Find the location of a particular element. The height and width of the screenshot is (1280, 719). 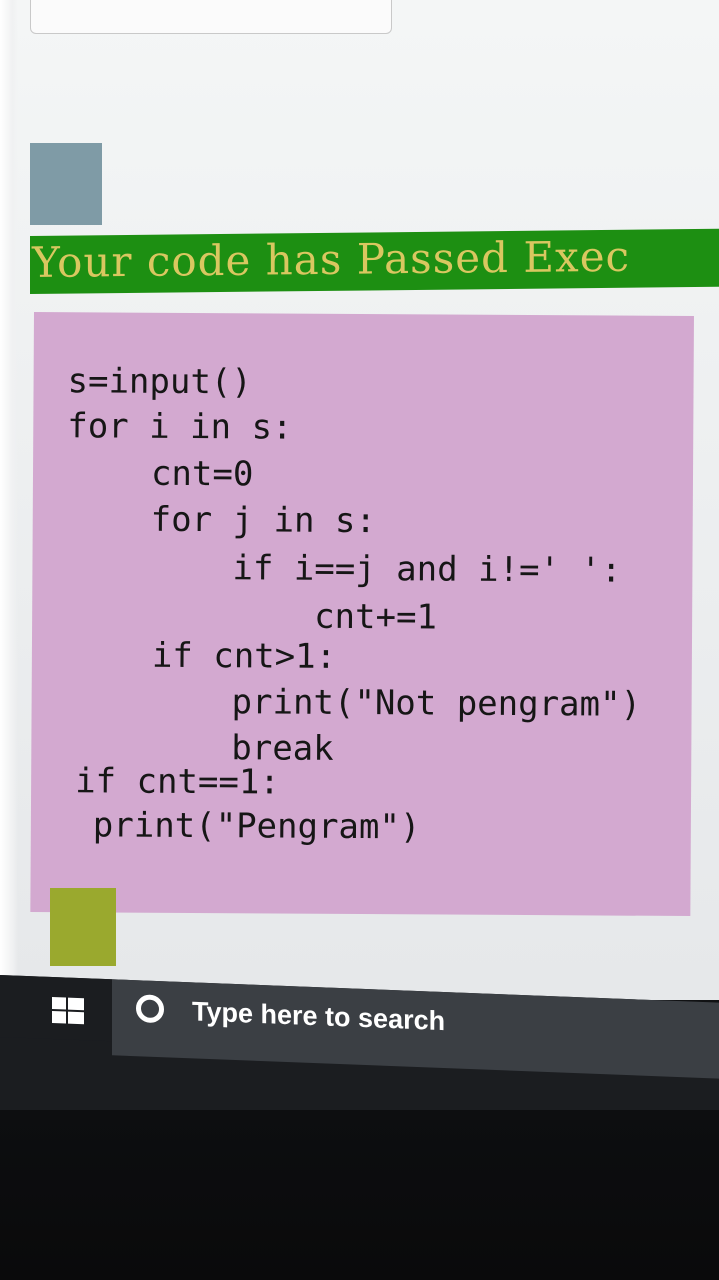

code-line: print("Not pengram") is located at coordinates (436, 703).